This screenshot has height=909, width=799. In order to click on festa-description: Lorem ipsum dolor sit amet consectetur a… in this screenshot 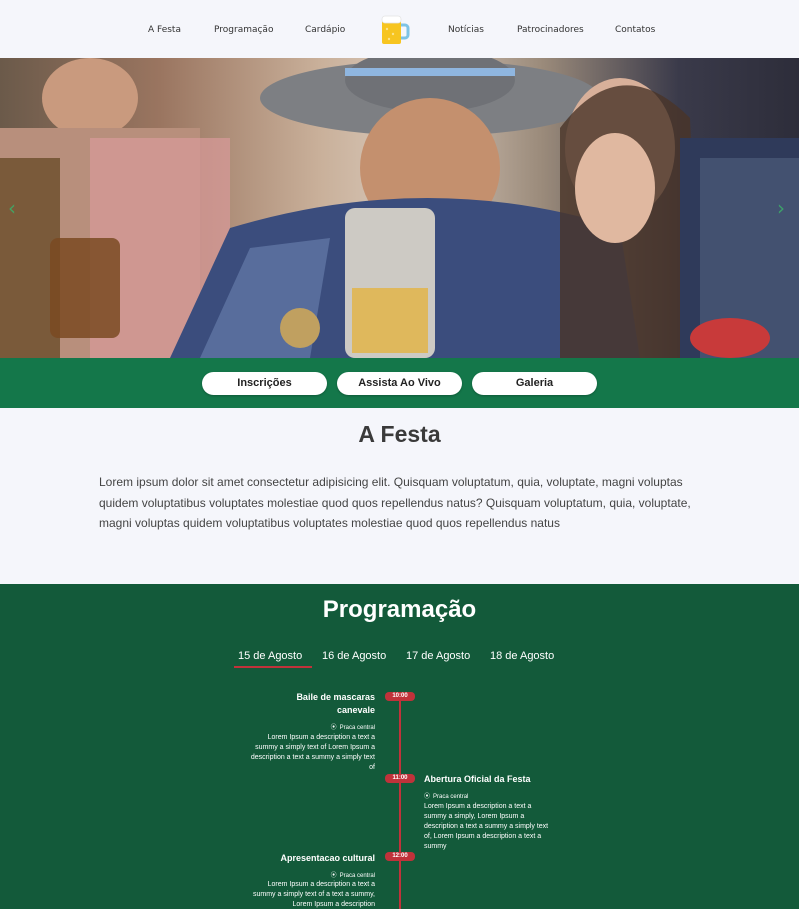, I will do `click(395, 502)`.